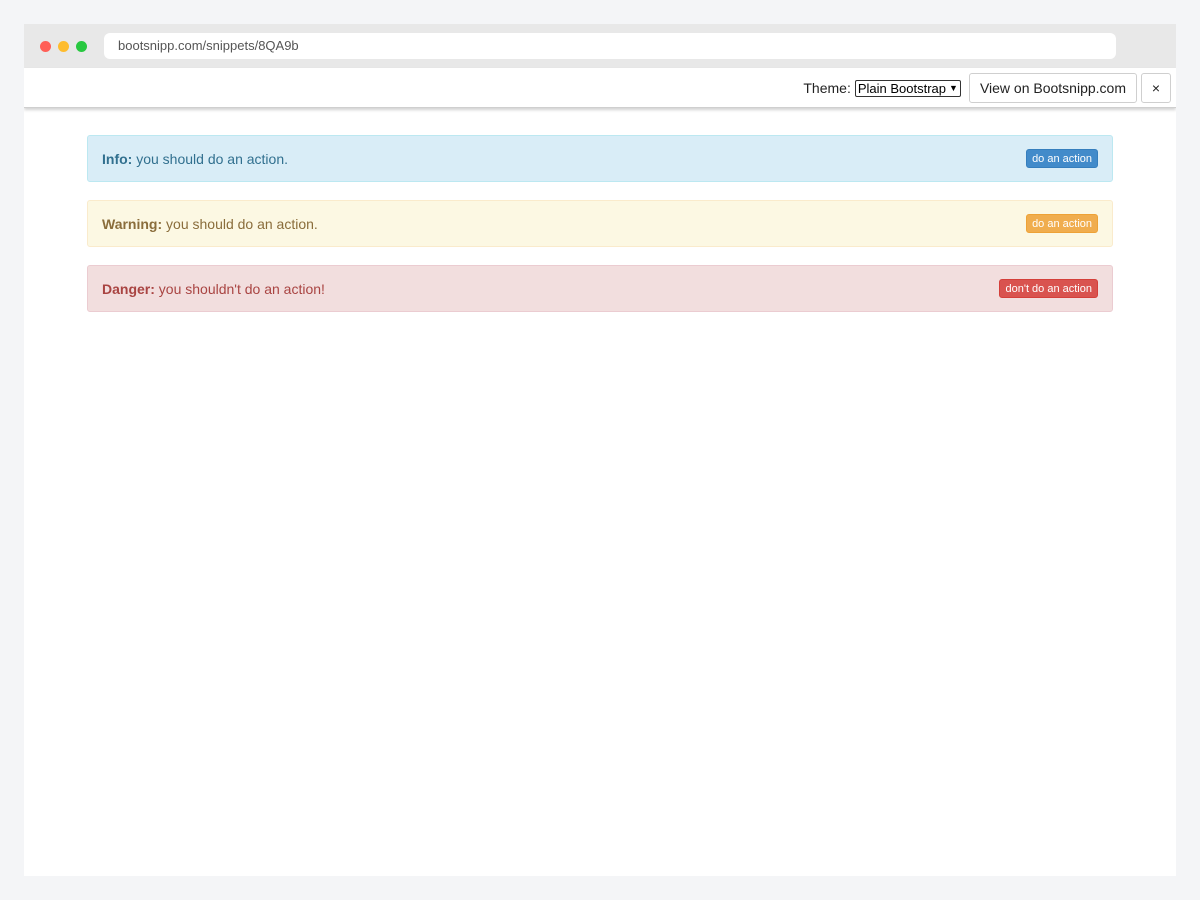  Describe the element at coordinates (953, 88) in the screenshot. I see `chevron-down-icon: ▼` at that location.